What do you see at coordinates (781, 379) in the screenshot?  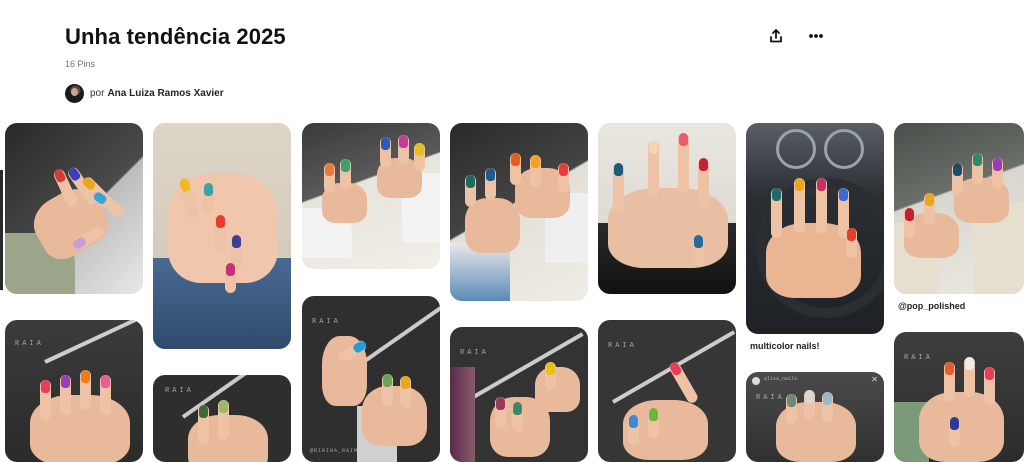 I see `story-user: alisa_nails` at bounding box center [781, 379].